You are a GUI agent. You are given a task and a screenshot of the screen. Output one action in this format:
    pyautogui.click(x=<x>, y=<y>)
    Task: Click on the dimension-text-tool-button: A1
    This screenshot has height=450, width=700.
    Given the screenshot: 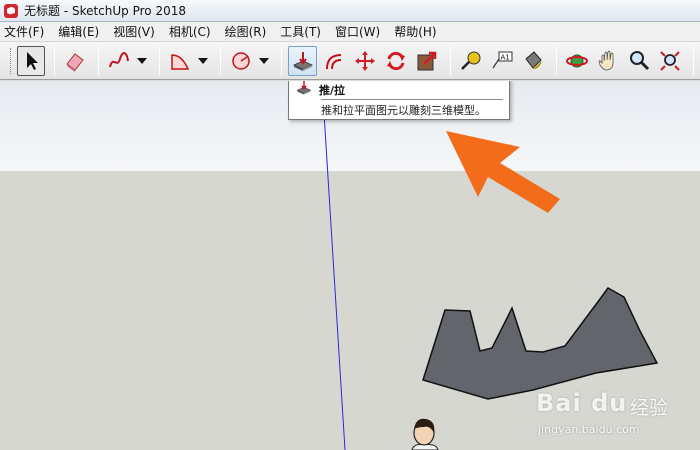 What is the action you would take?
    pyautogui.click(x=502, y=61)
    